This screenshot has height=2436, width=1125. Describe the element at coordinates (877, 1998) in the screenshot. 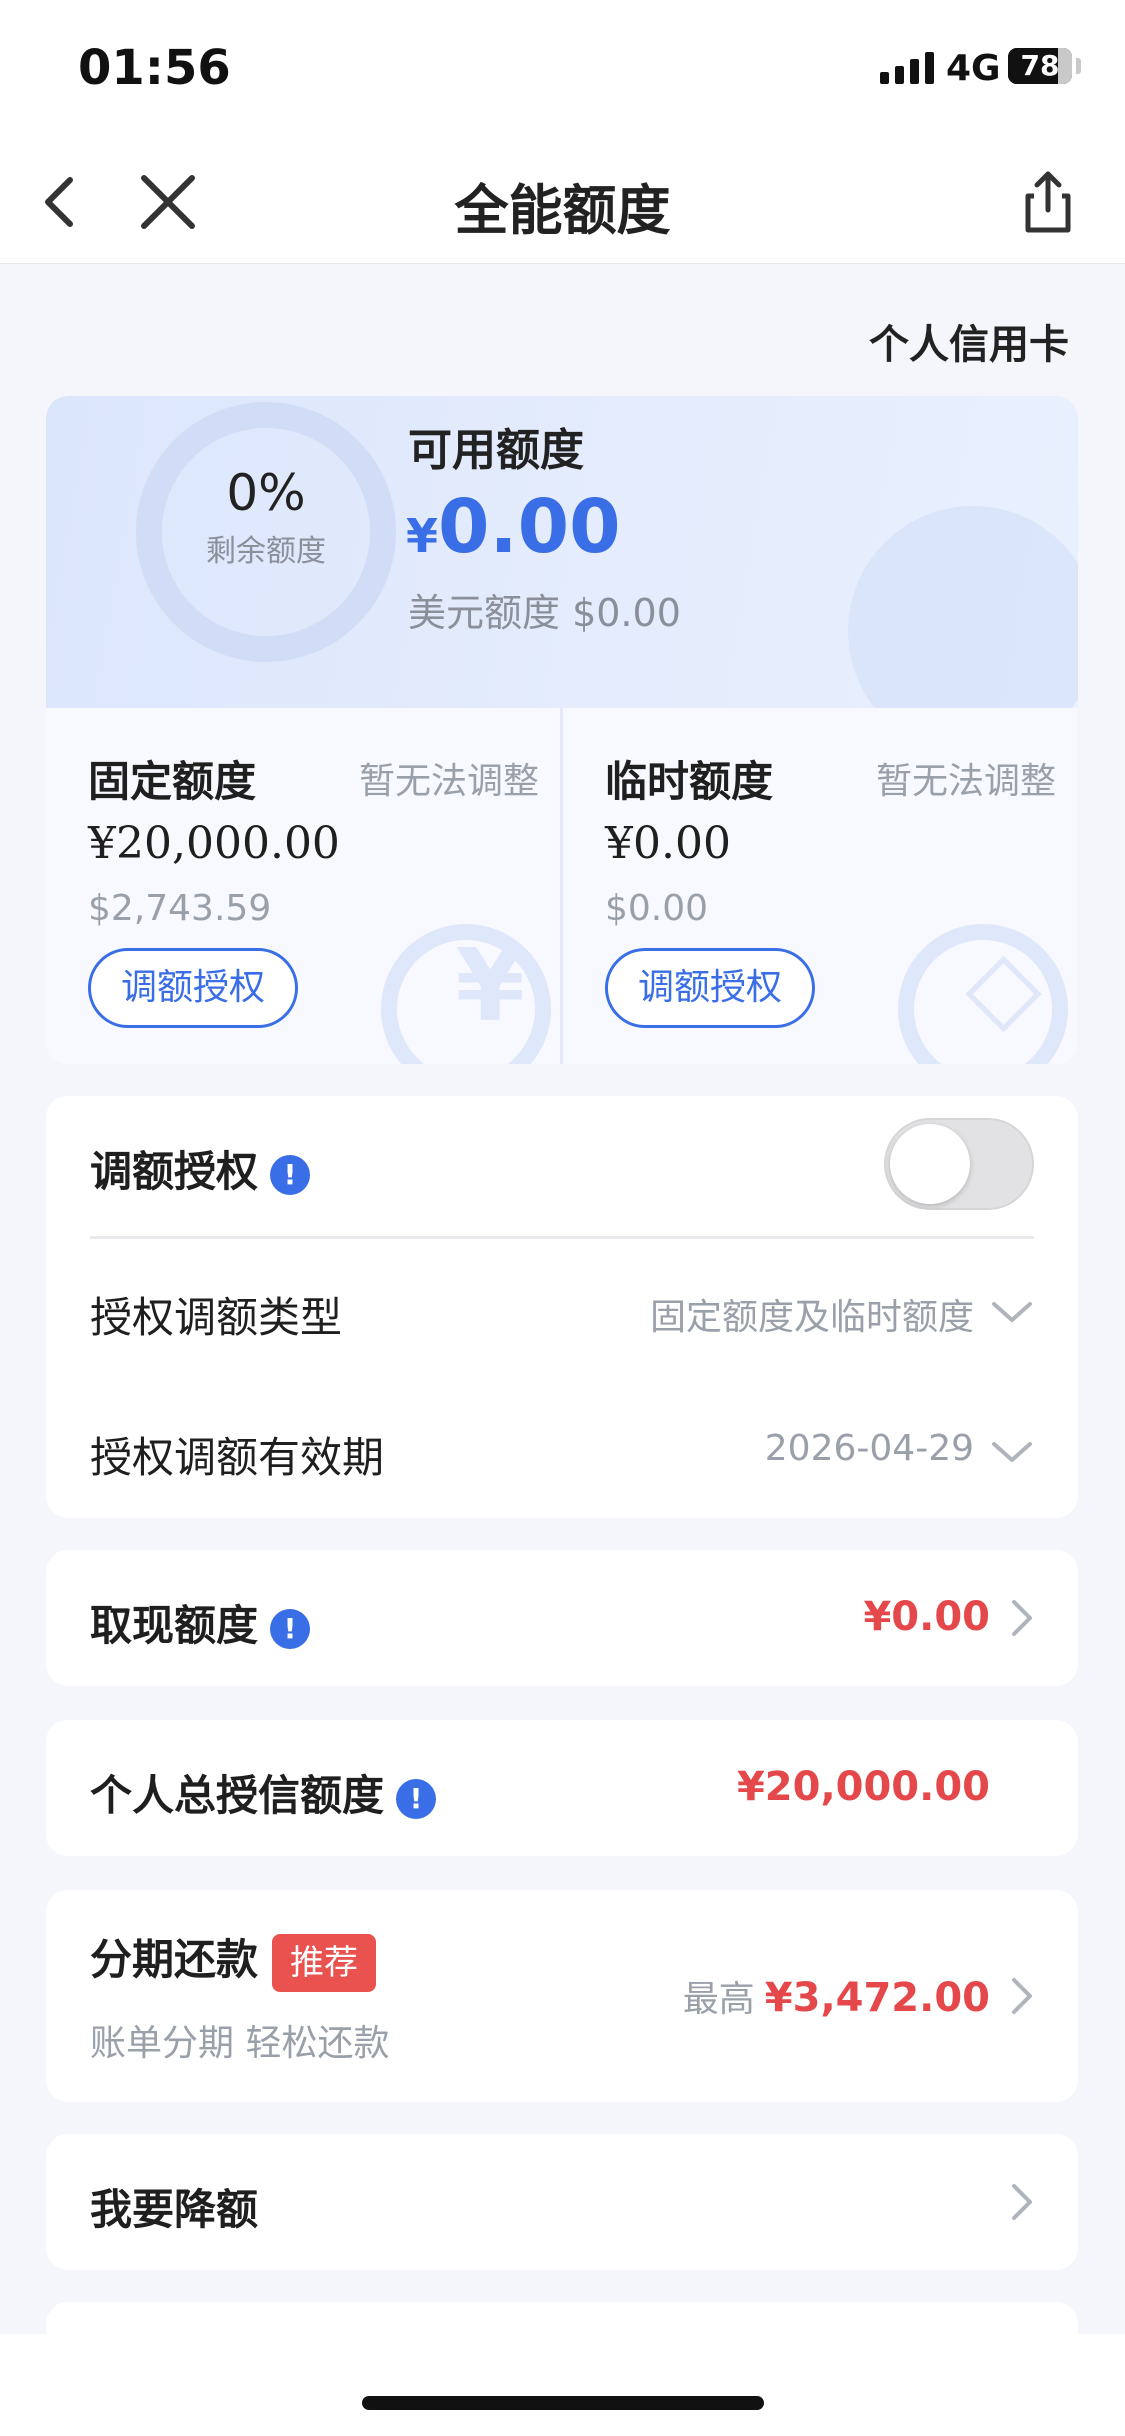

I see `installment-value: ¥3,472.00` at that location.